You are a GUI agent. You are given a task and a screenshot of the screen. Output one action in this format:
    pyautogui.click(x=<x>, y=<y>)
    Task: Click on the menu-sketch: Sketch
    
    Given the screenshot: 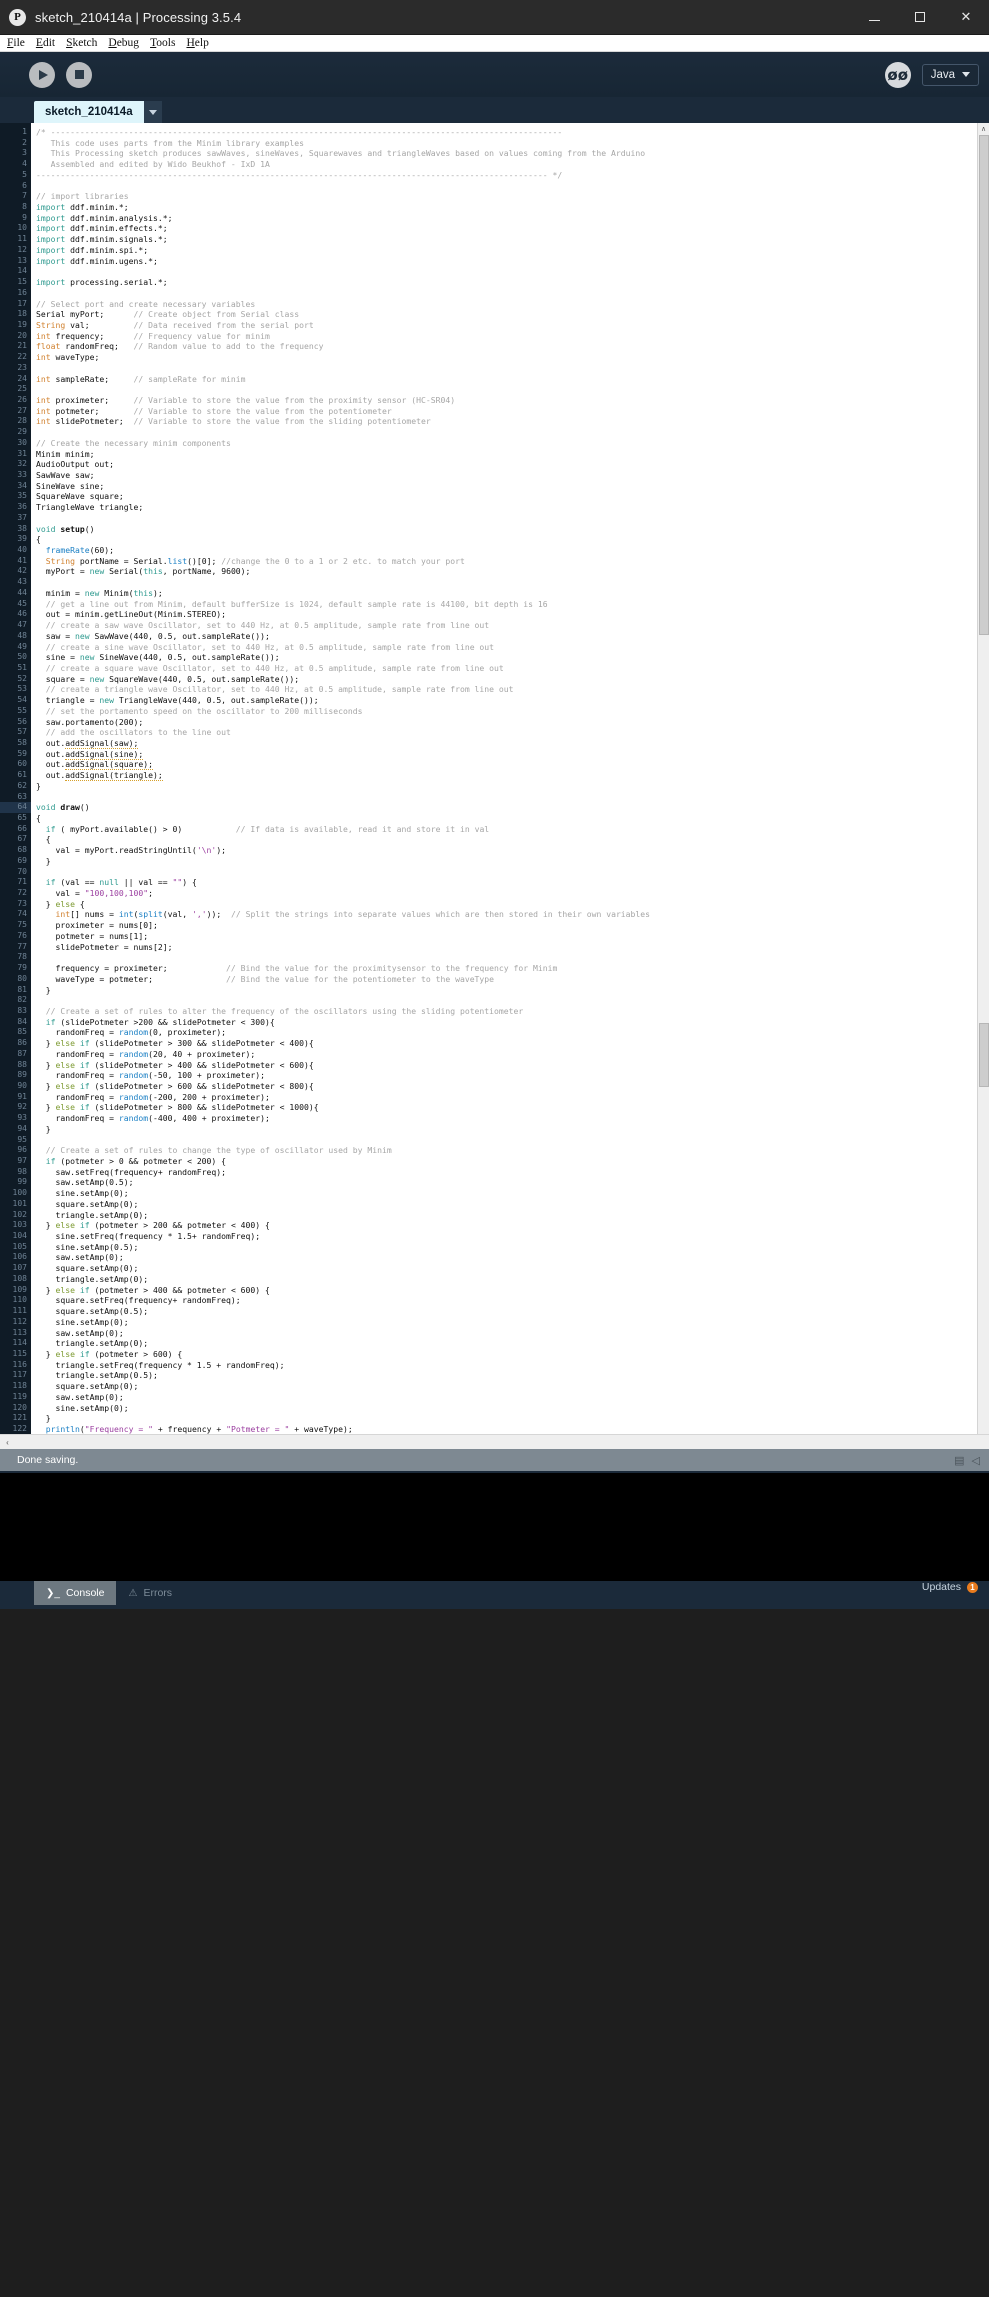 What is the action you would take?
    pyautogui.click(x=81, y=43)
    